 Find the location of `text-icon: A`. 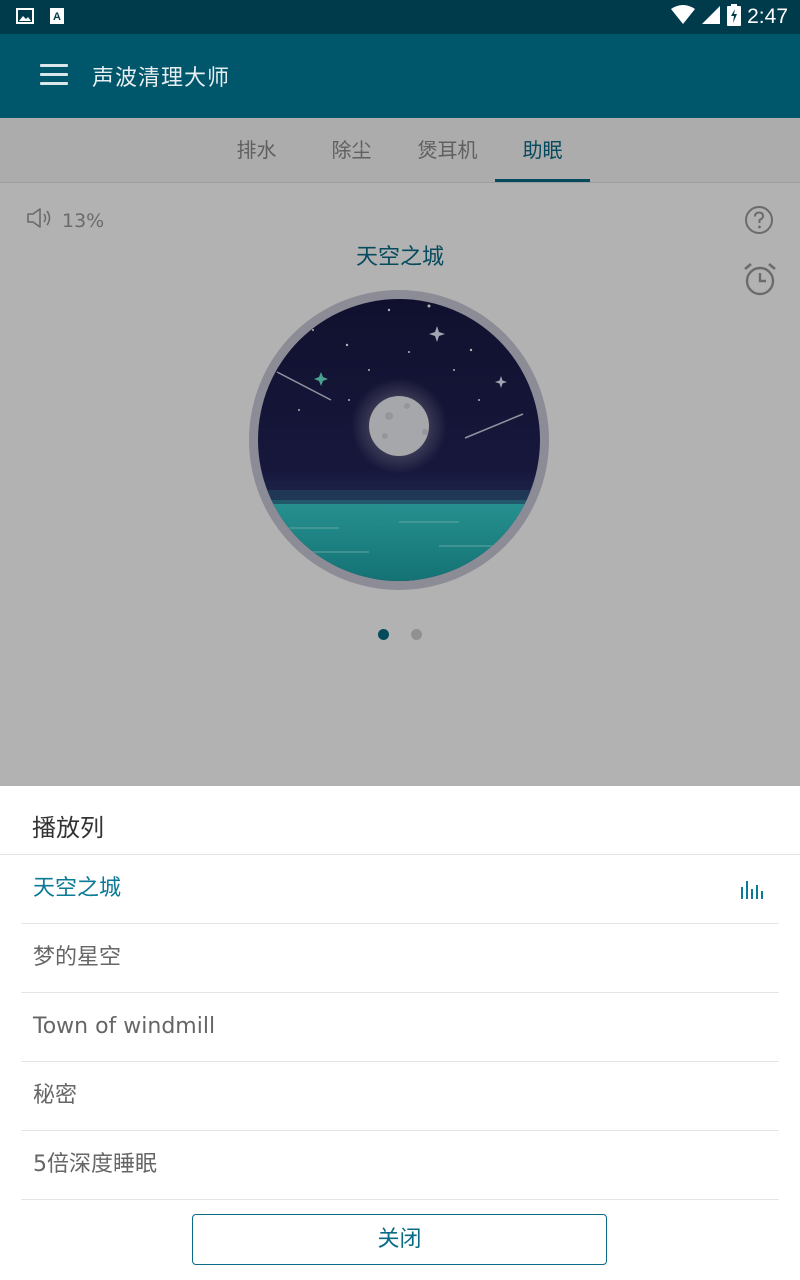

text-icon: A is located at coordinates (57, 16).